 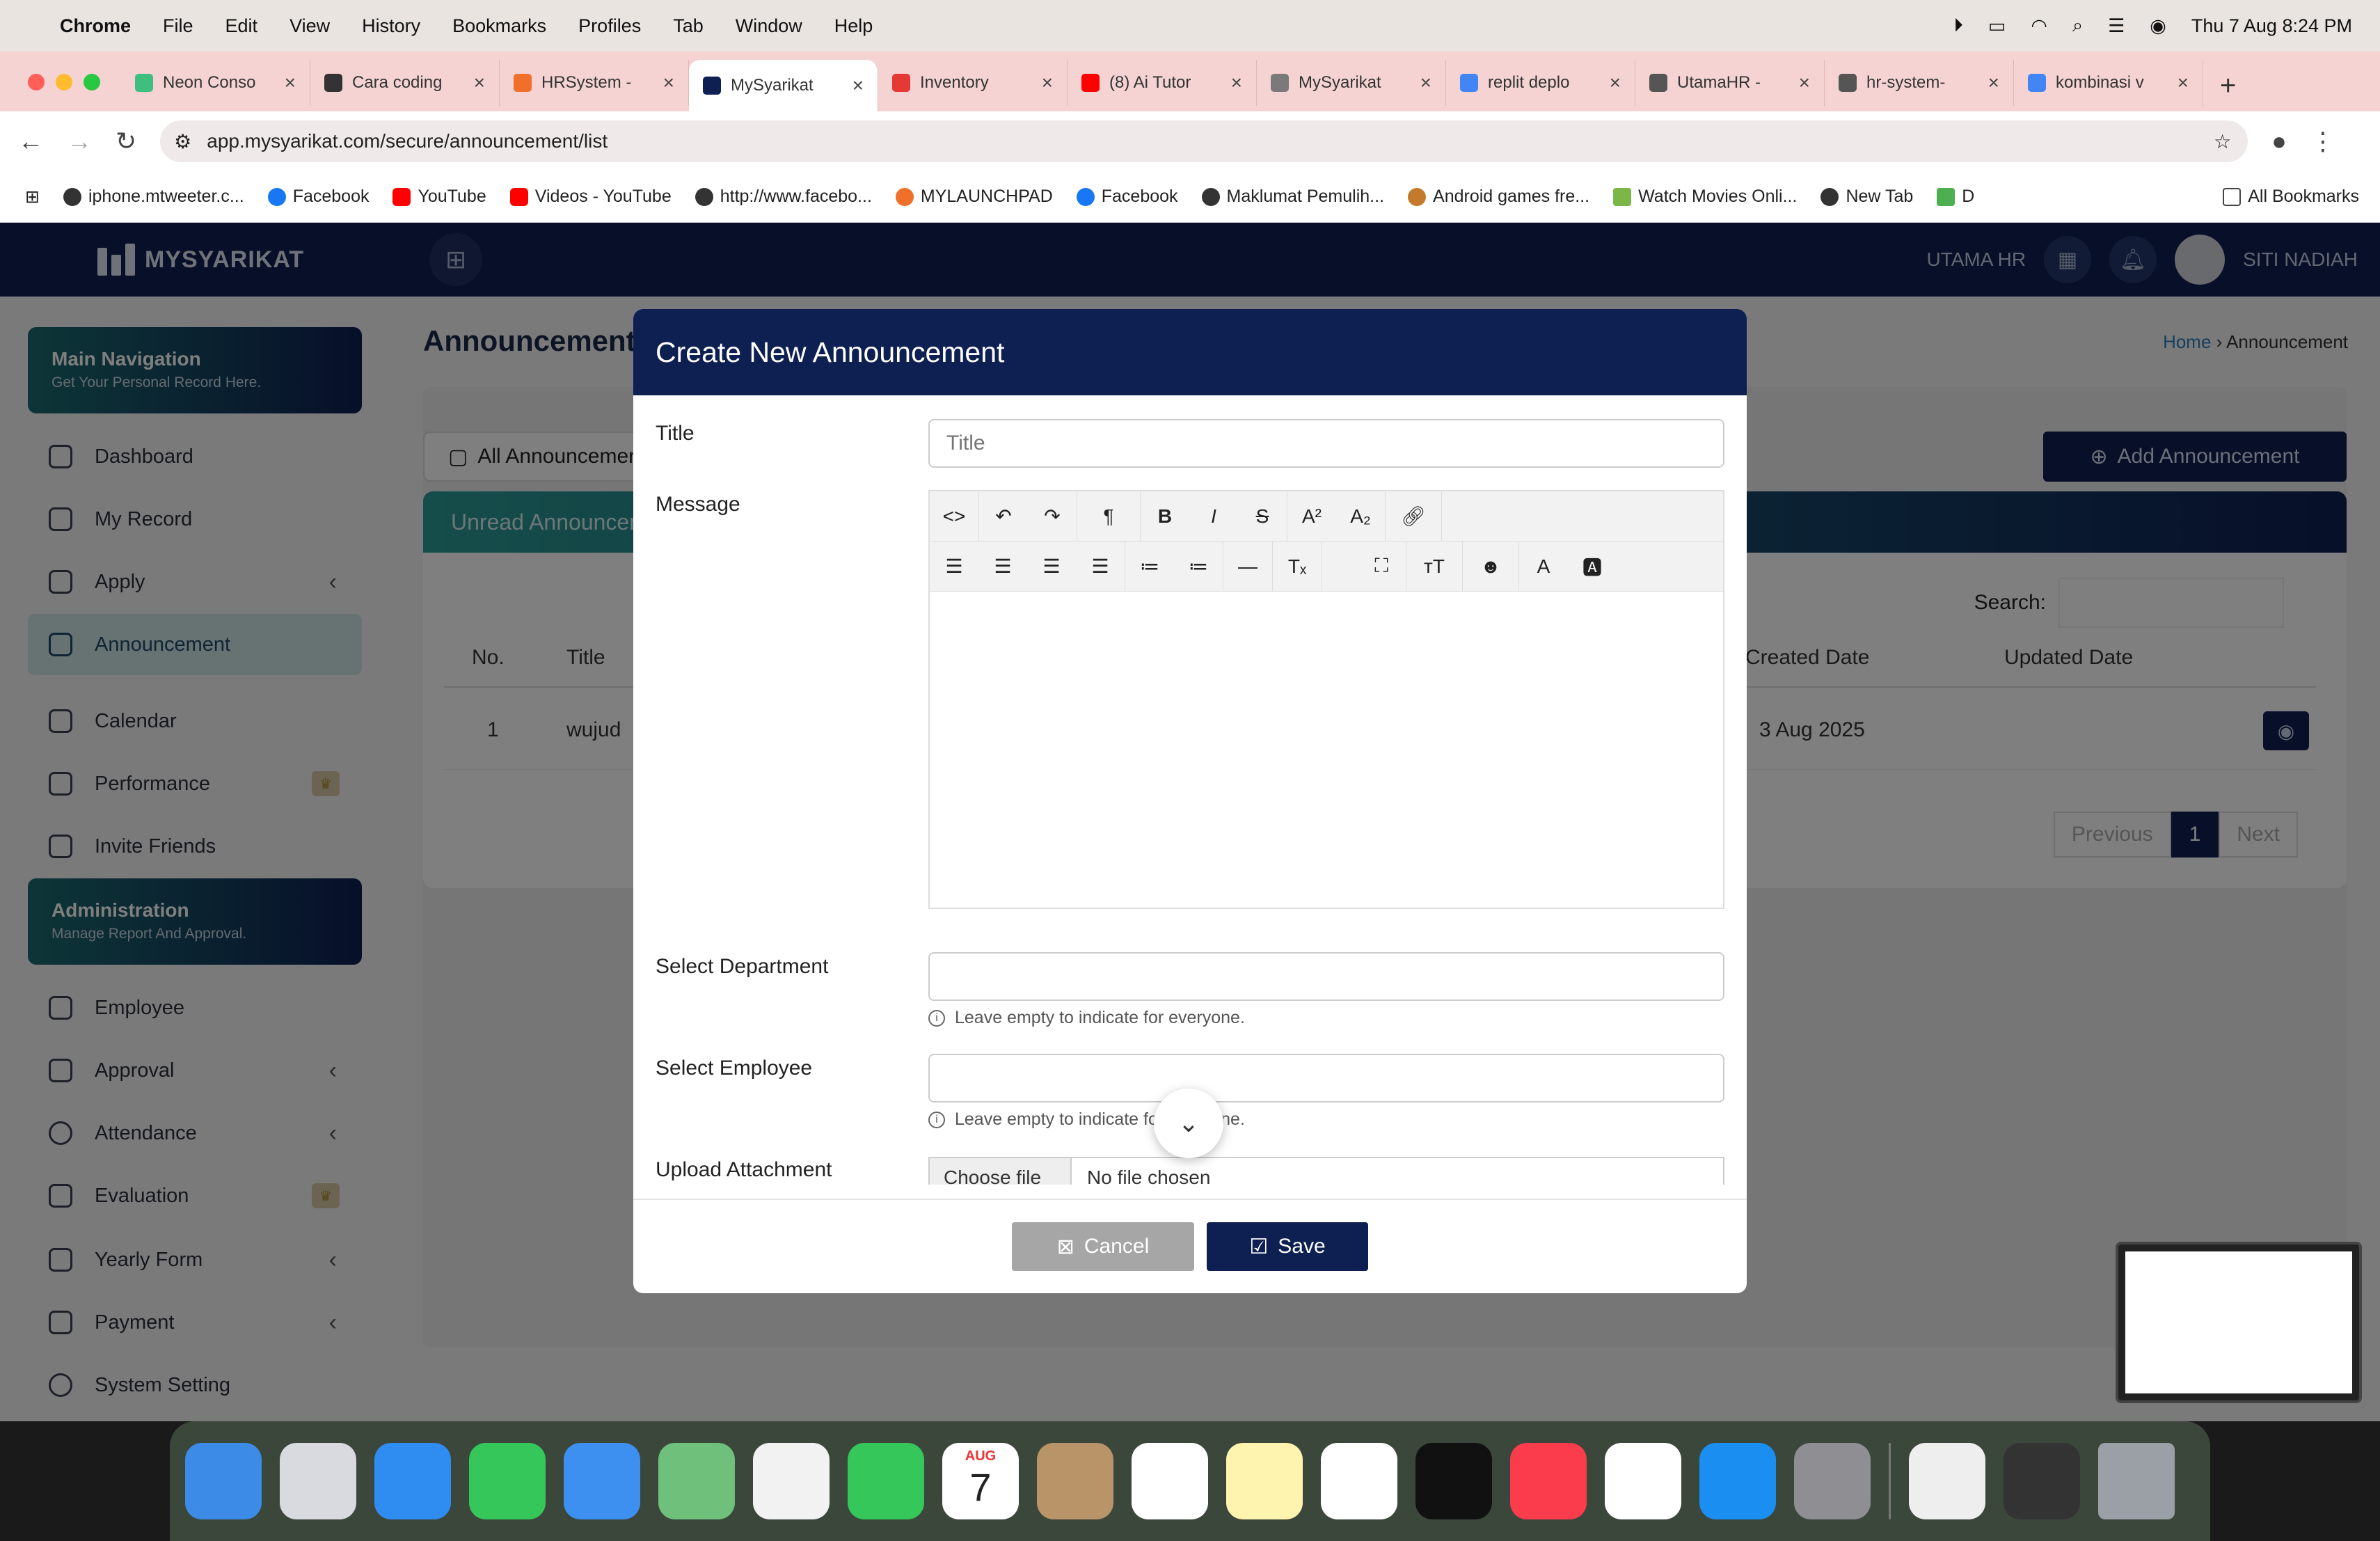 What do you see at coordinates (1100, 566) in the screenshot?
I see `align-justify-icon: ☰` at bounding box center [1100, 566].